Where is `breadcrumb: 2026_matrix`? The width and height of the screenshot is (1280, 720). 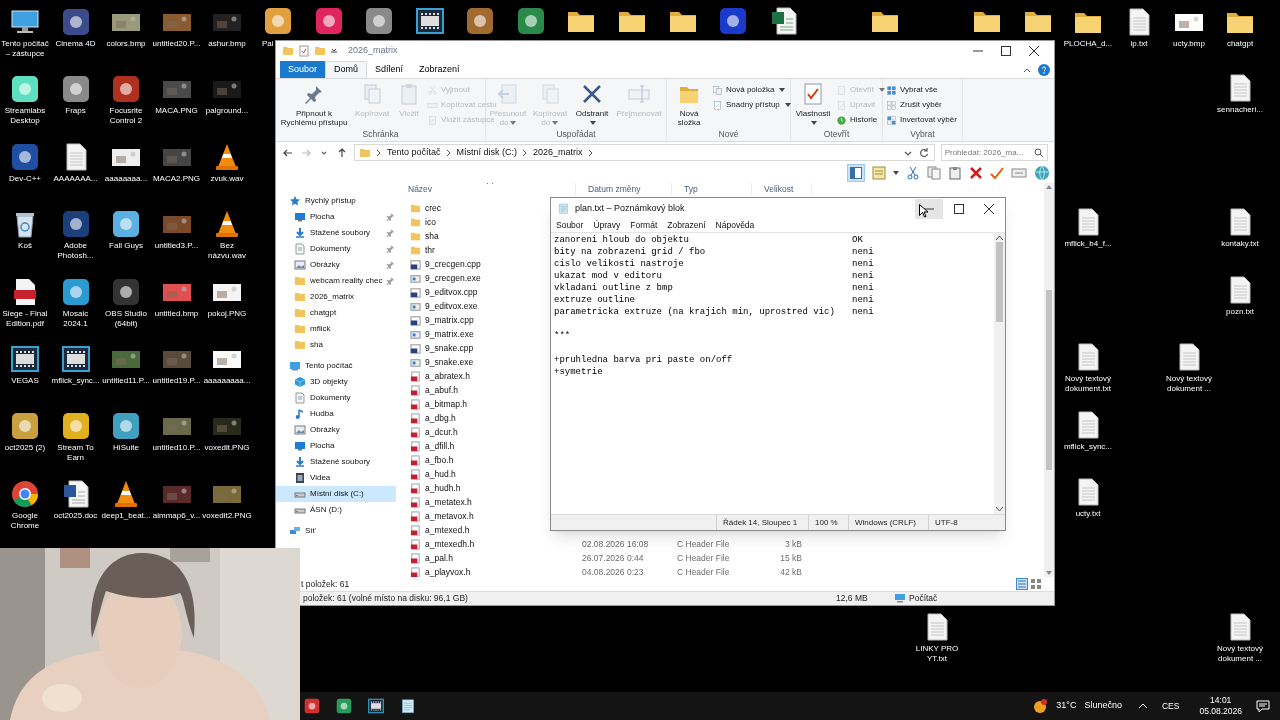
breadcrumb: 2026_matrix is located at coordinates (558, 152).